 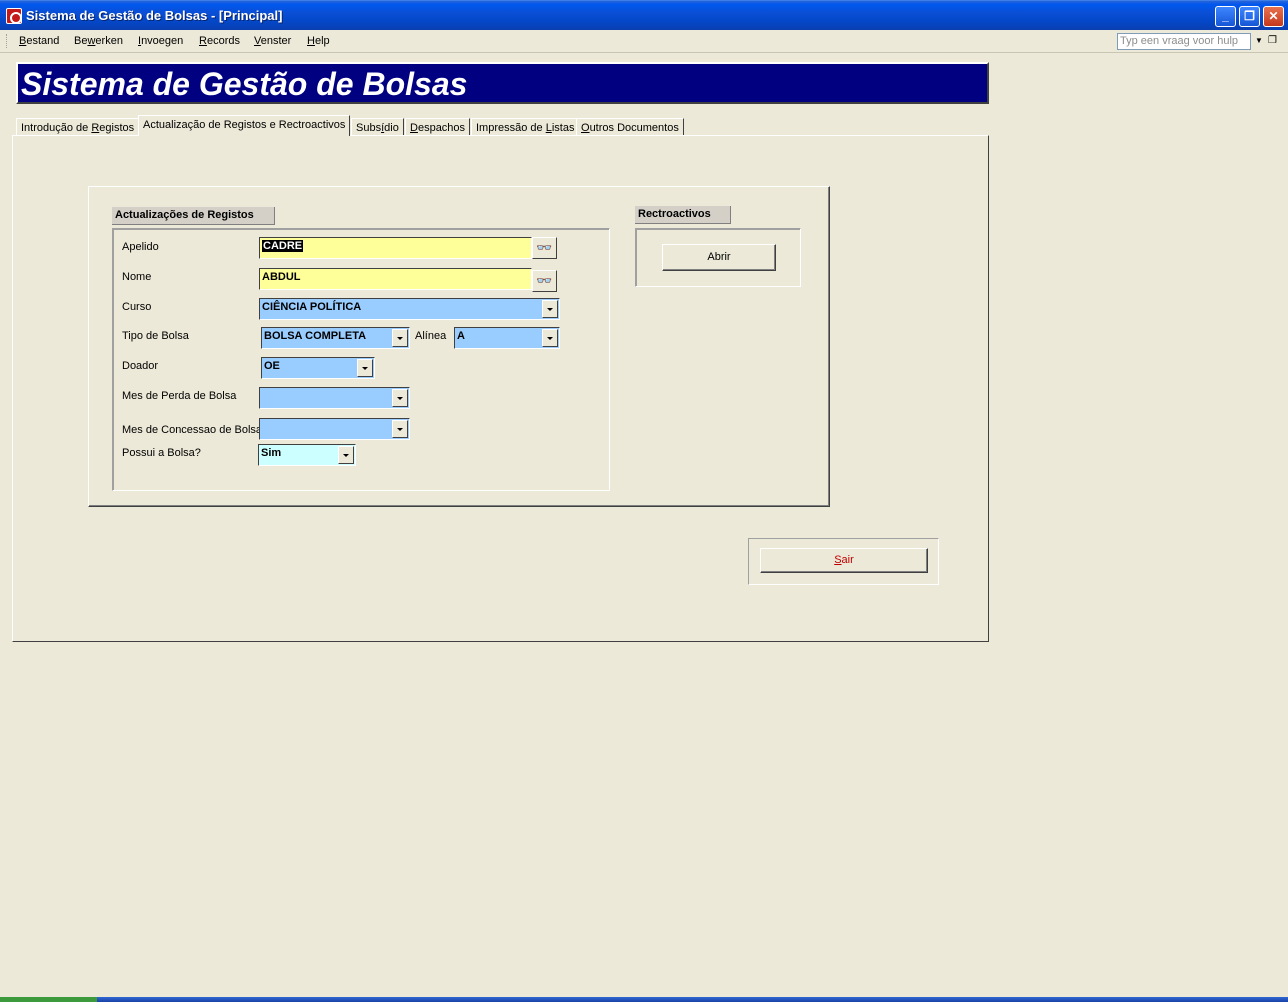 I want to click on tab-introducao-registos: Introdução de Registos, so click(x=78, y=127).